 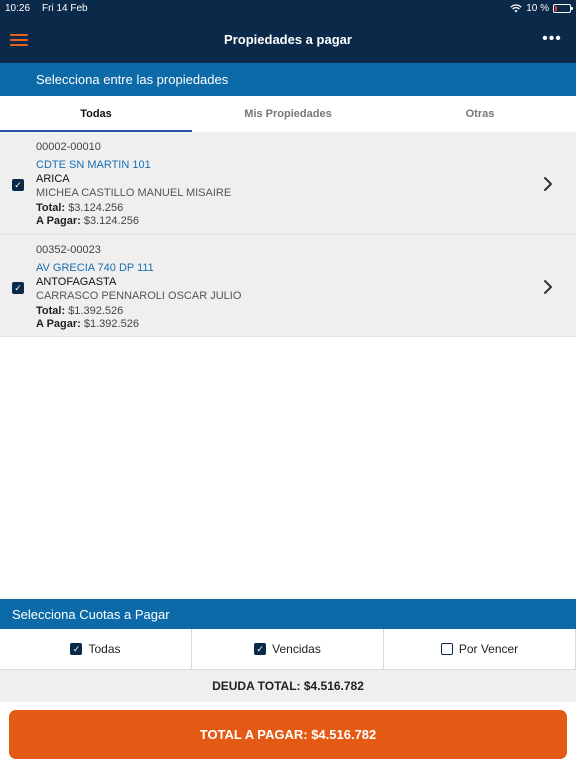 I want to click on property-apagar: A Pagar: $3.124.256, so click(x=87, y=221).